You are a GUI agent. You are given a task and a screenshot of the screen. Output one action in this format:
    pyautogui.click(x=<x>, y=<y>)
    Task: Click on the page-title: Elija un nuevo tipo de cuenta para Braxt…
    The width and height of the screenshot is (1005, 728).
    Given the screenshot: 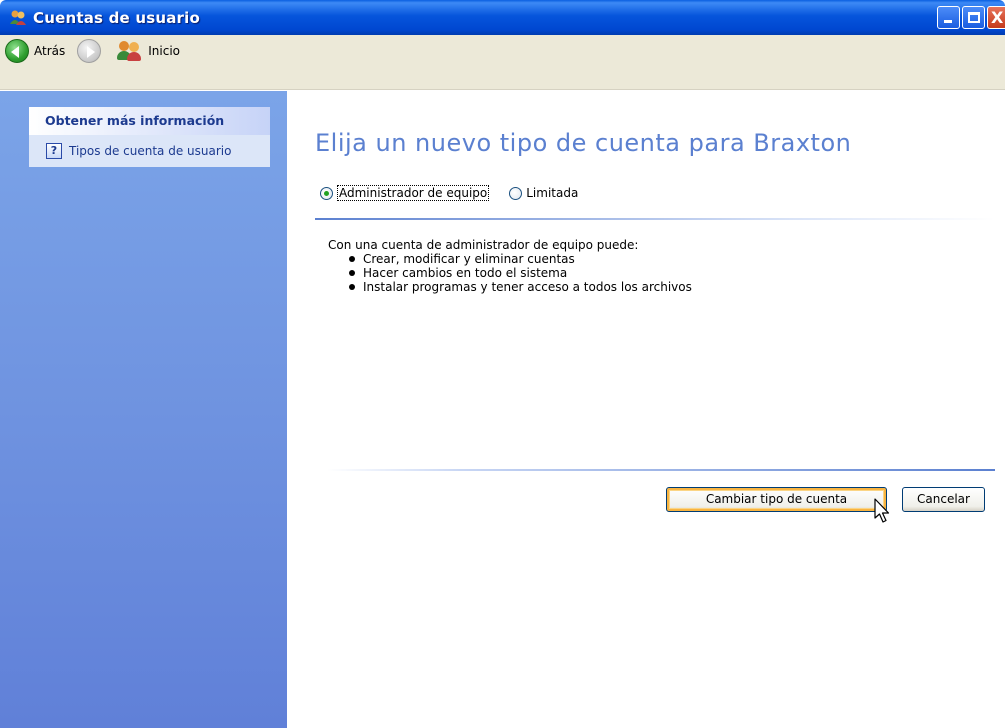 What is the action you would take?
    pyautogui.click(x=583, y=143)
    